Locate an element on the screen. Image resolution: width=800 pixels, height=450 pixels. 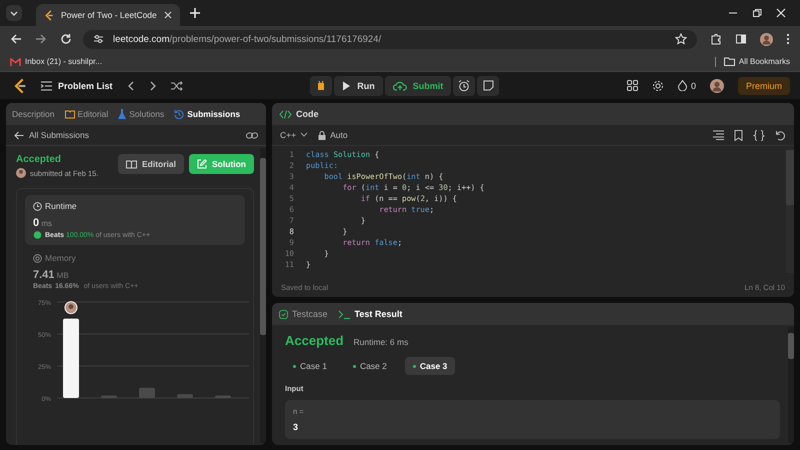
panel-tab: Editorial is located at coordinates (86, 114).